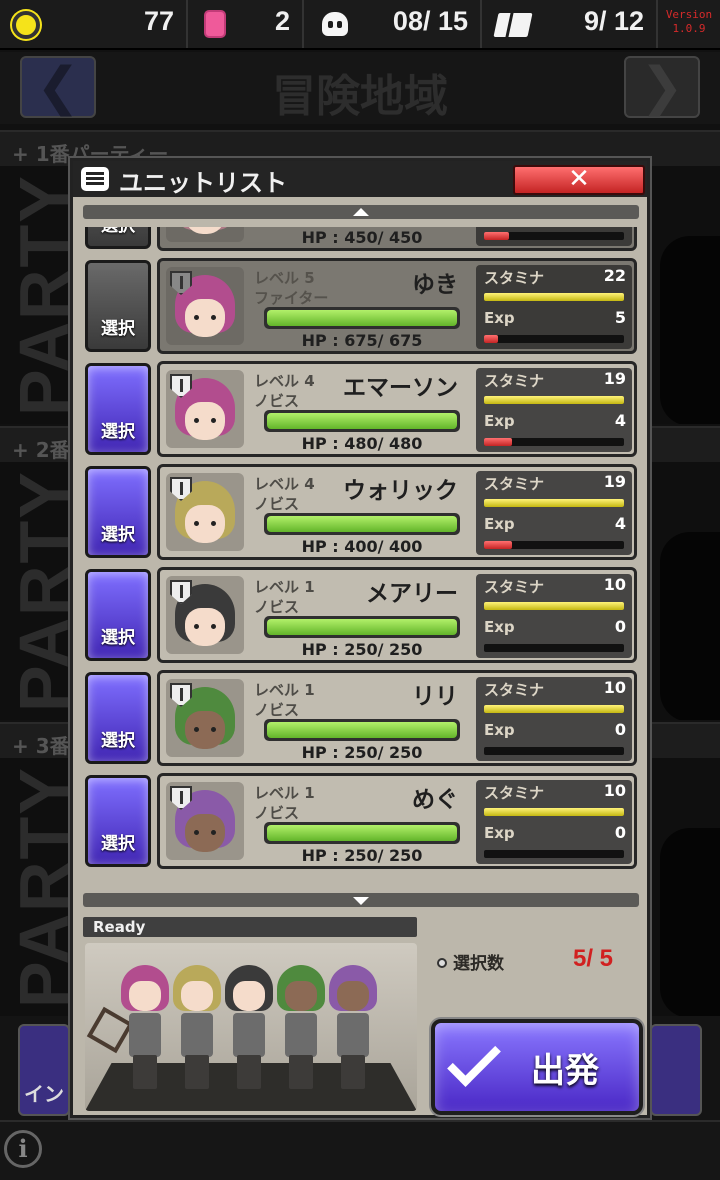 The image size is (720, 1180). What do you see at coordinates (579, 180) in the screenshot?
I see `close-button: ✕` at bounding box center [579, 180].